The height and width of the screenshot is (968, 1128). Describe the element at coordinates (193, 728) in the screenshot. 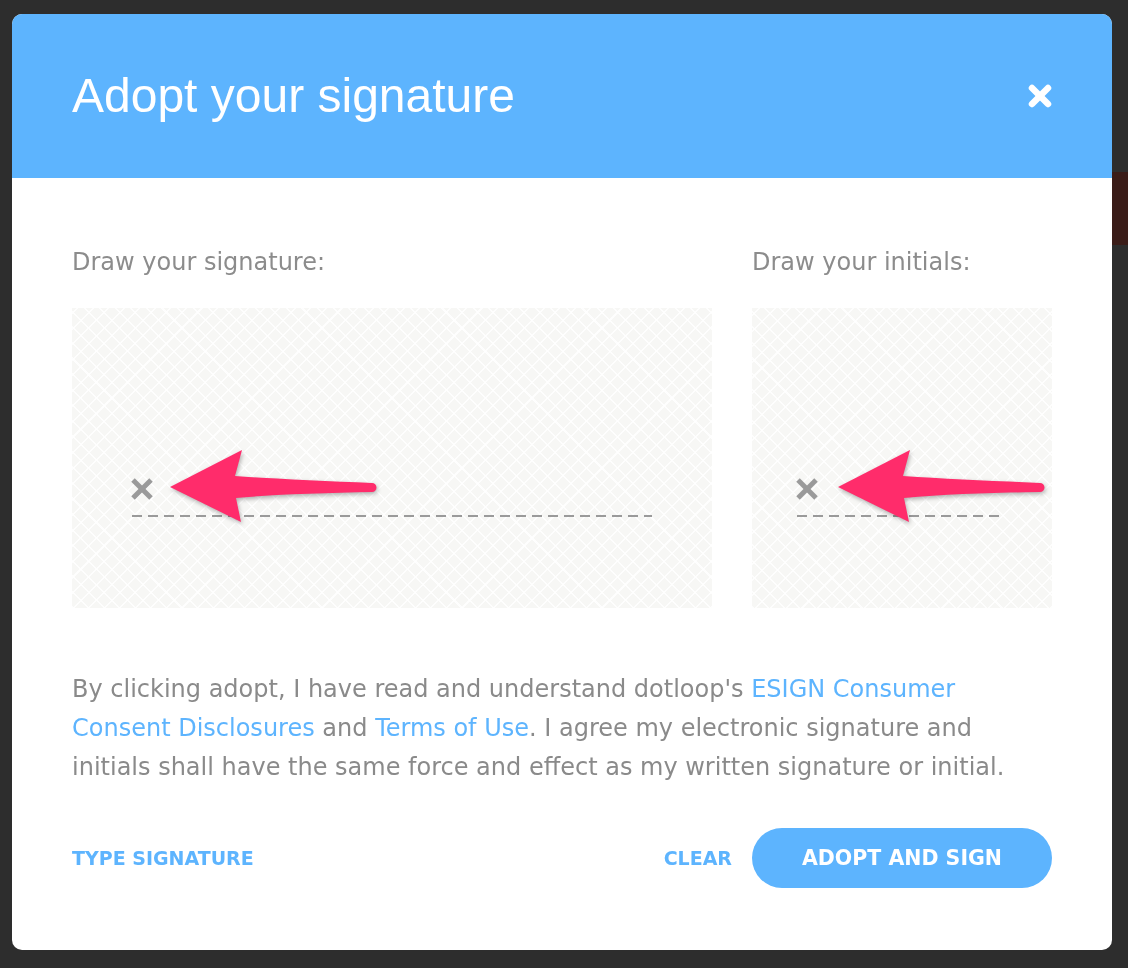

I see `consent-link: Consent Disclosures` at that location.